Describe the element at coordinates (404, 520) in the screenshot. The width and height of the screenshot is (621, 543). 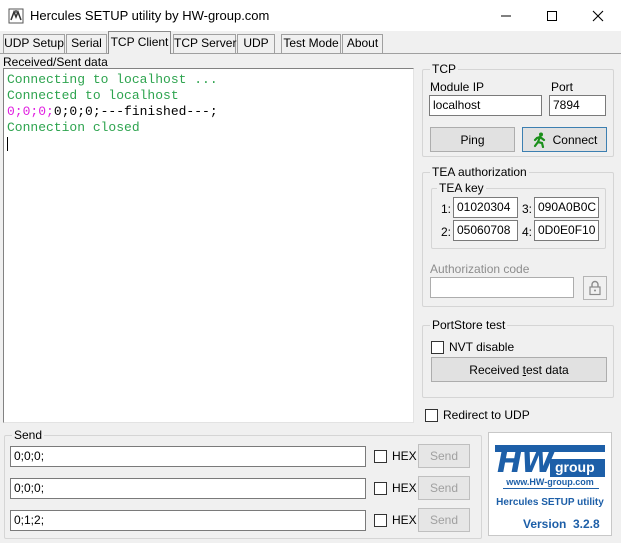
I see `hex-label-3: HEX` at that location.